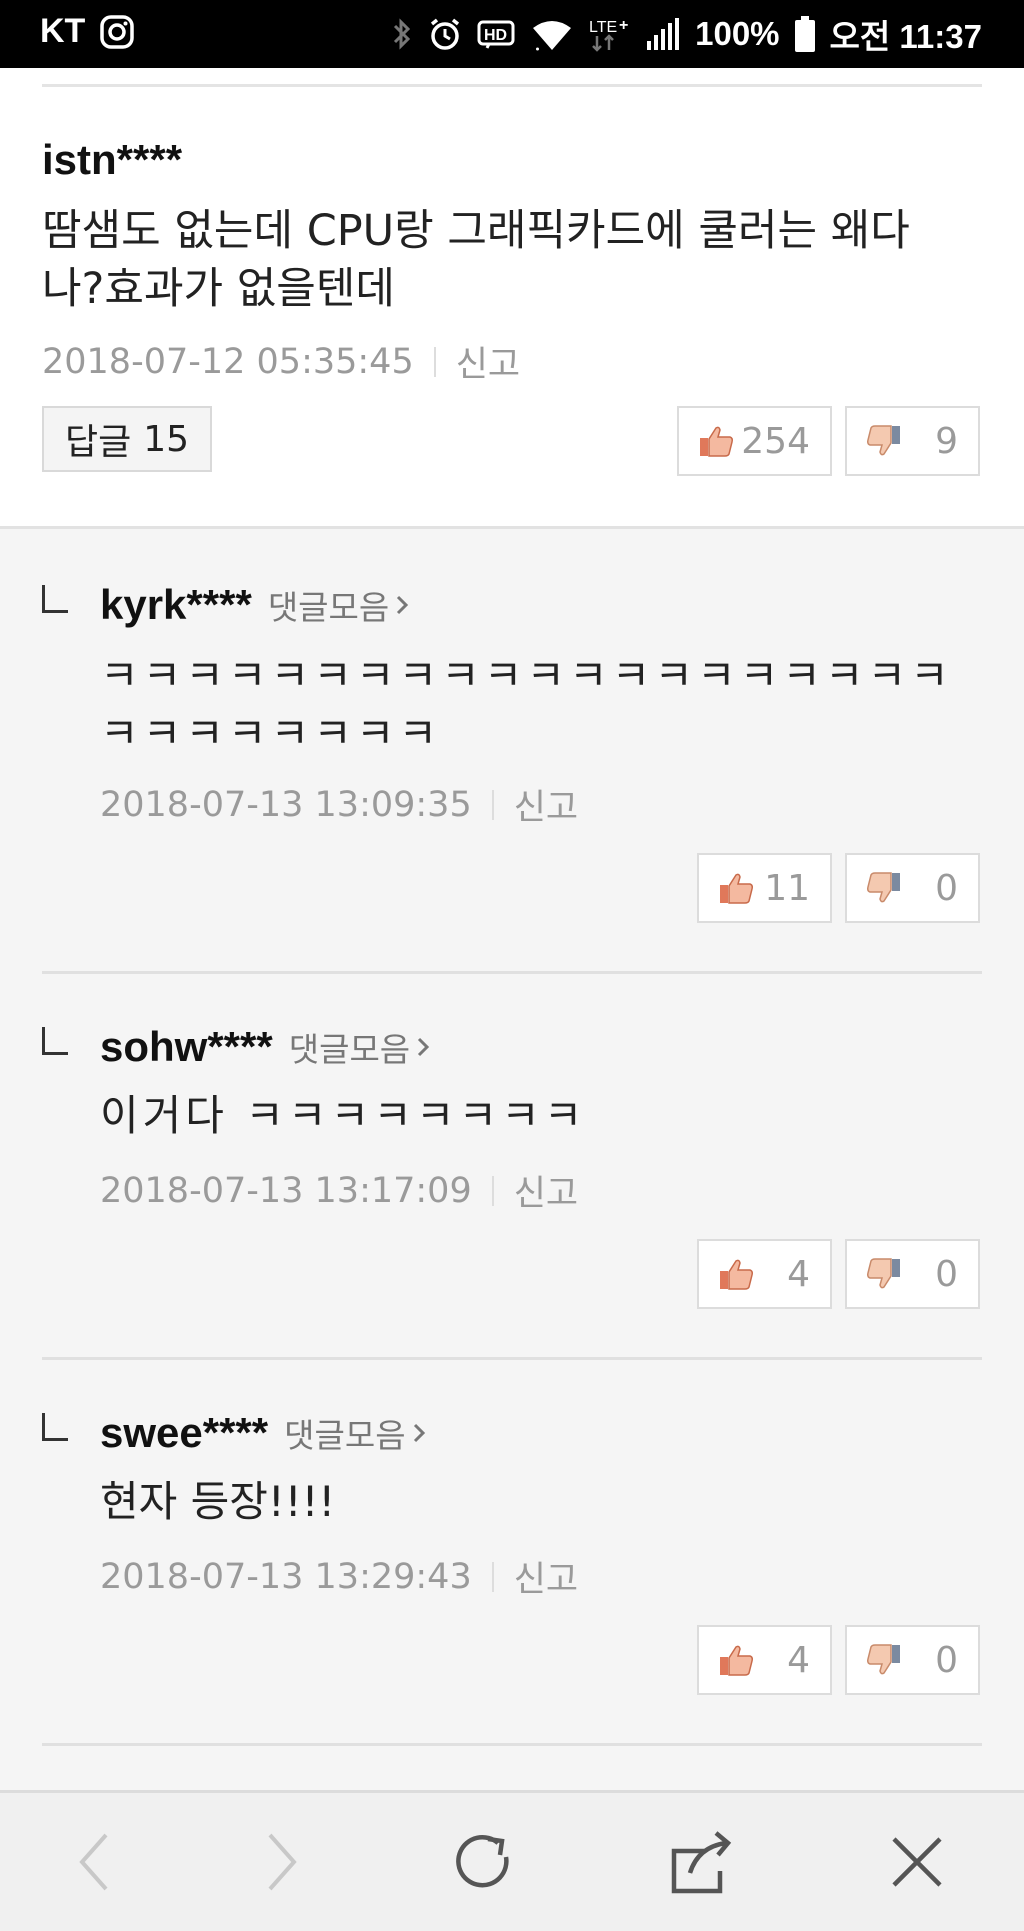 This screenshot has height=1931, width=1024. I want to click on status-bar: KT HD LTE + 100% 오전 11:37, so click(512, 34).